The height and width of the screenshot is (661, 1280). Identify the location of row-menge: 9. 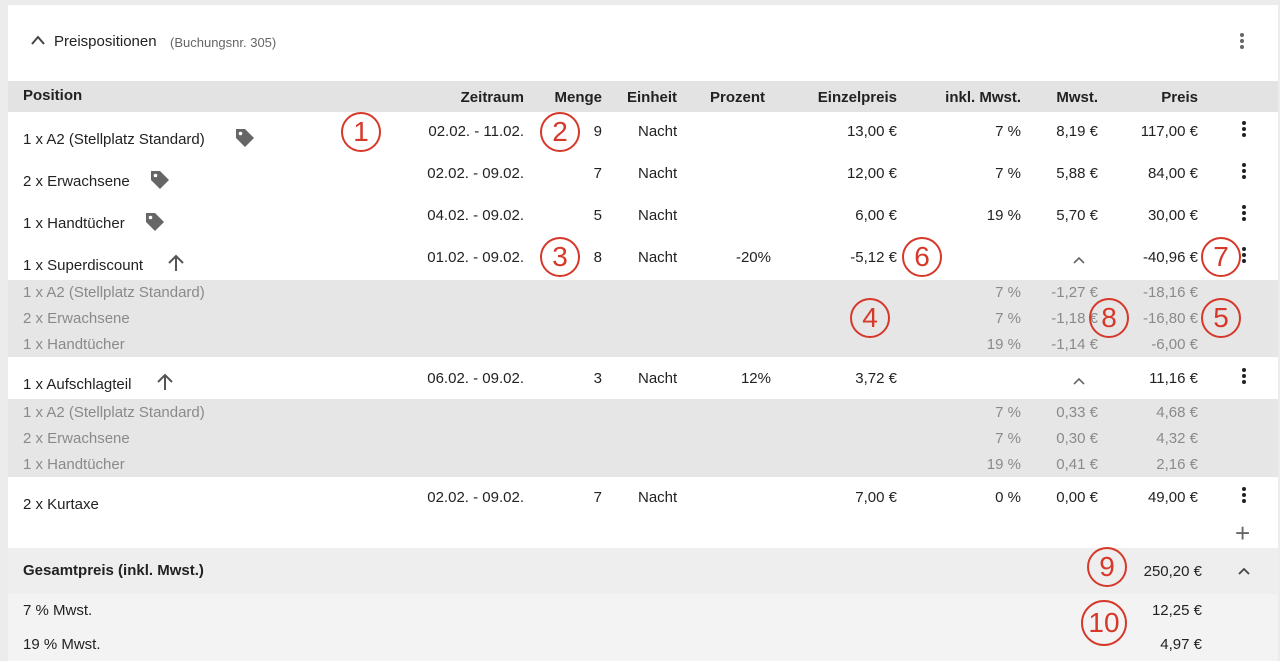
(597, 131).